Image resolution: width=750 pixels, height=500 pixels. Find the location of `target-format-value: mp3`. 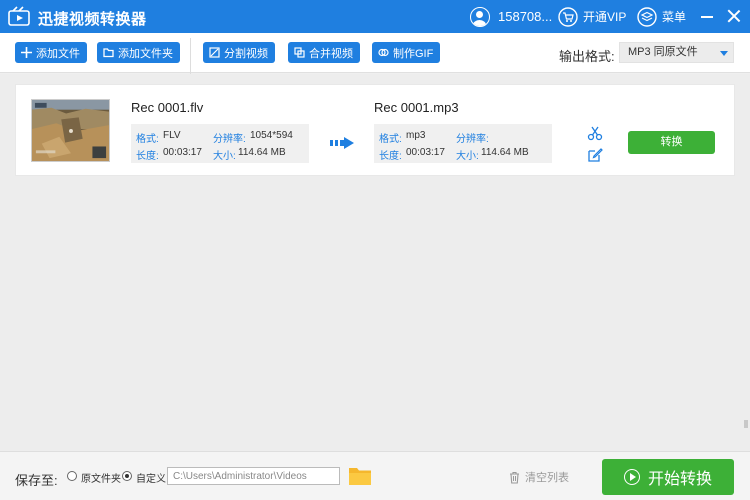

target-format-value: mp3 is located at coordinates (416, 135).